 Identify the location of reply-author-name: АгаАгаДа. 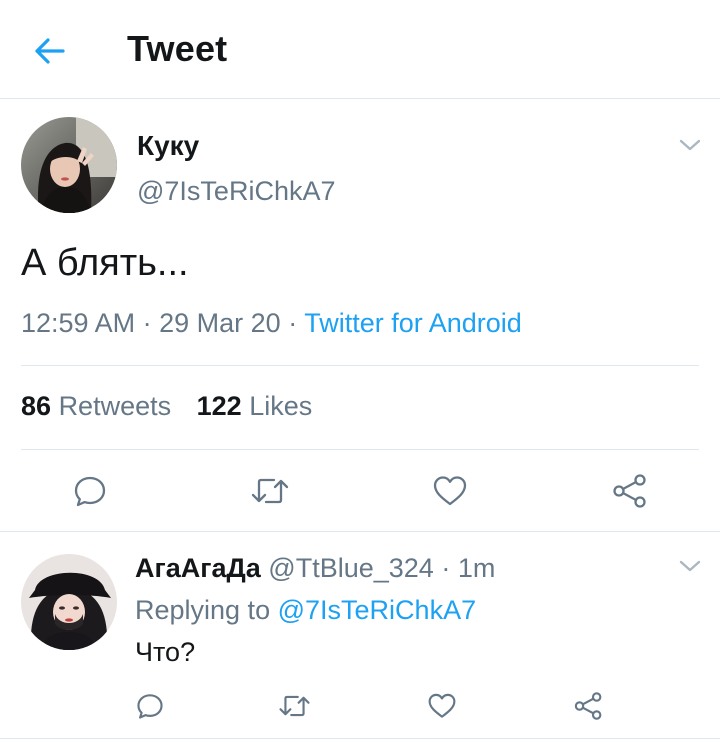
(198, 568).